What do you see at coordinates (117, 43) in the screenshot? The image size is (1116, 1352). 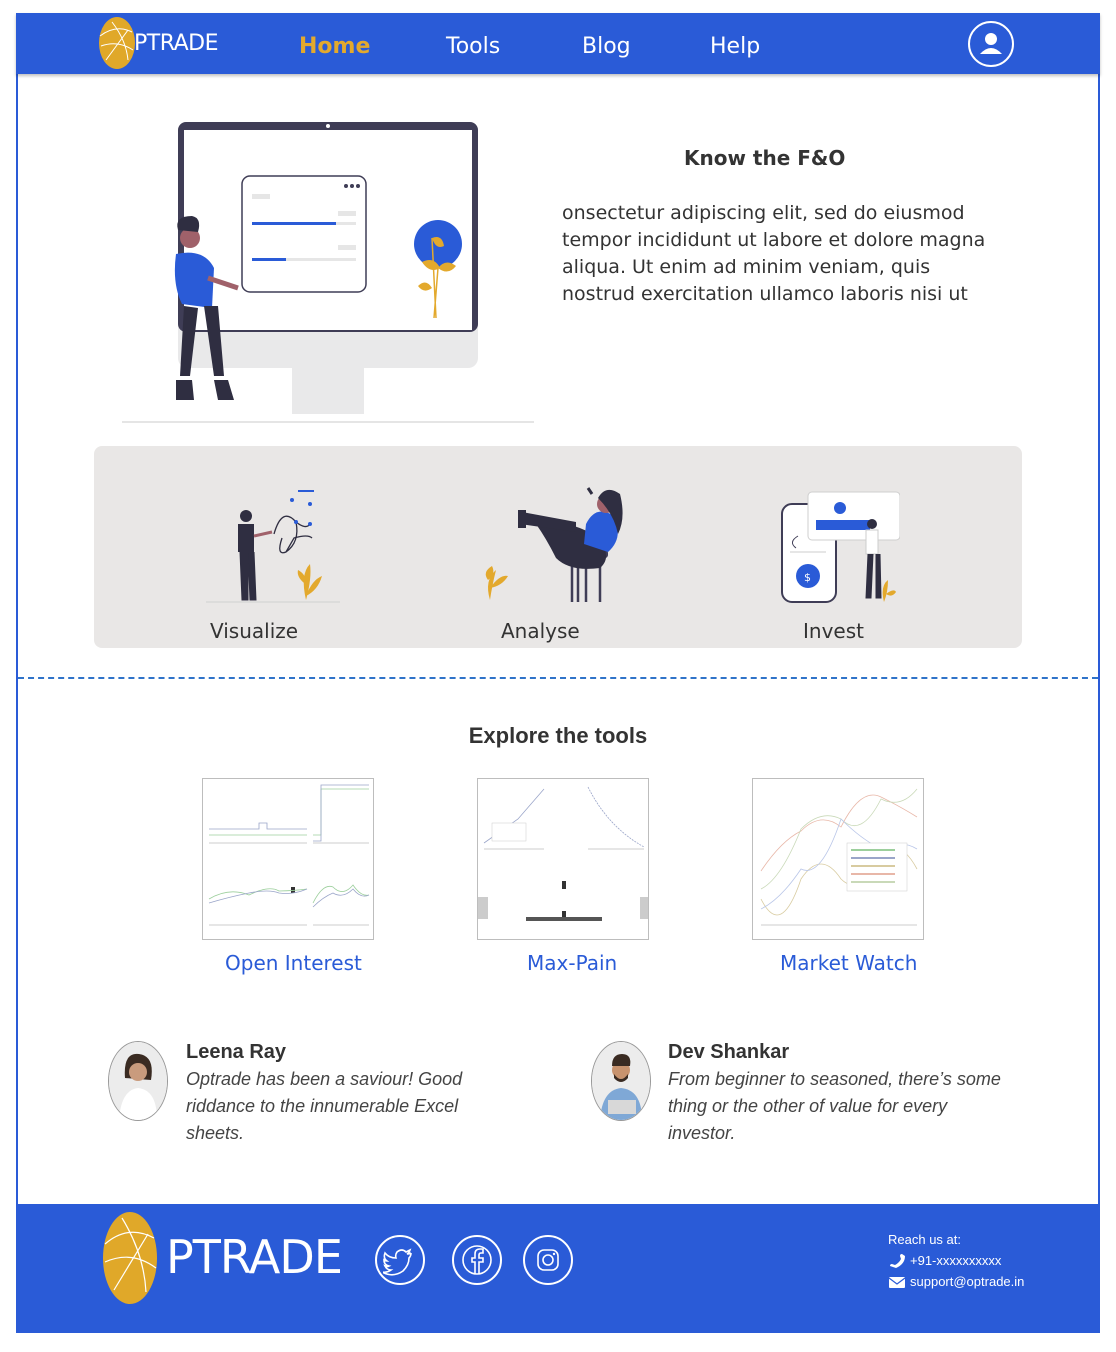 I see `optrade-logo-icon` at bounding box center [117, 43].